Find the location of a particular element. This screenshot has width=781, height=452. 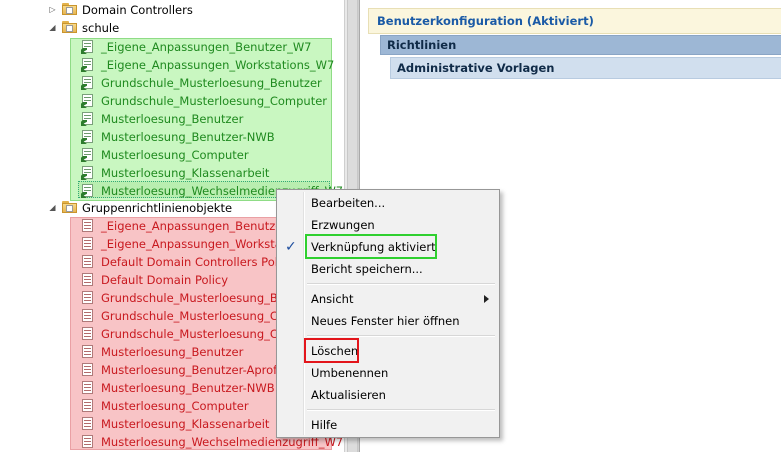

annotation-green-box is located at coordinates (371, 246).